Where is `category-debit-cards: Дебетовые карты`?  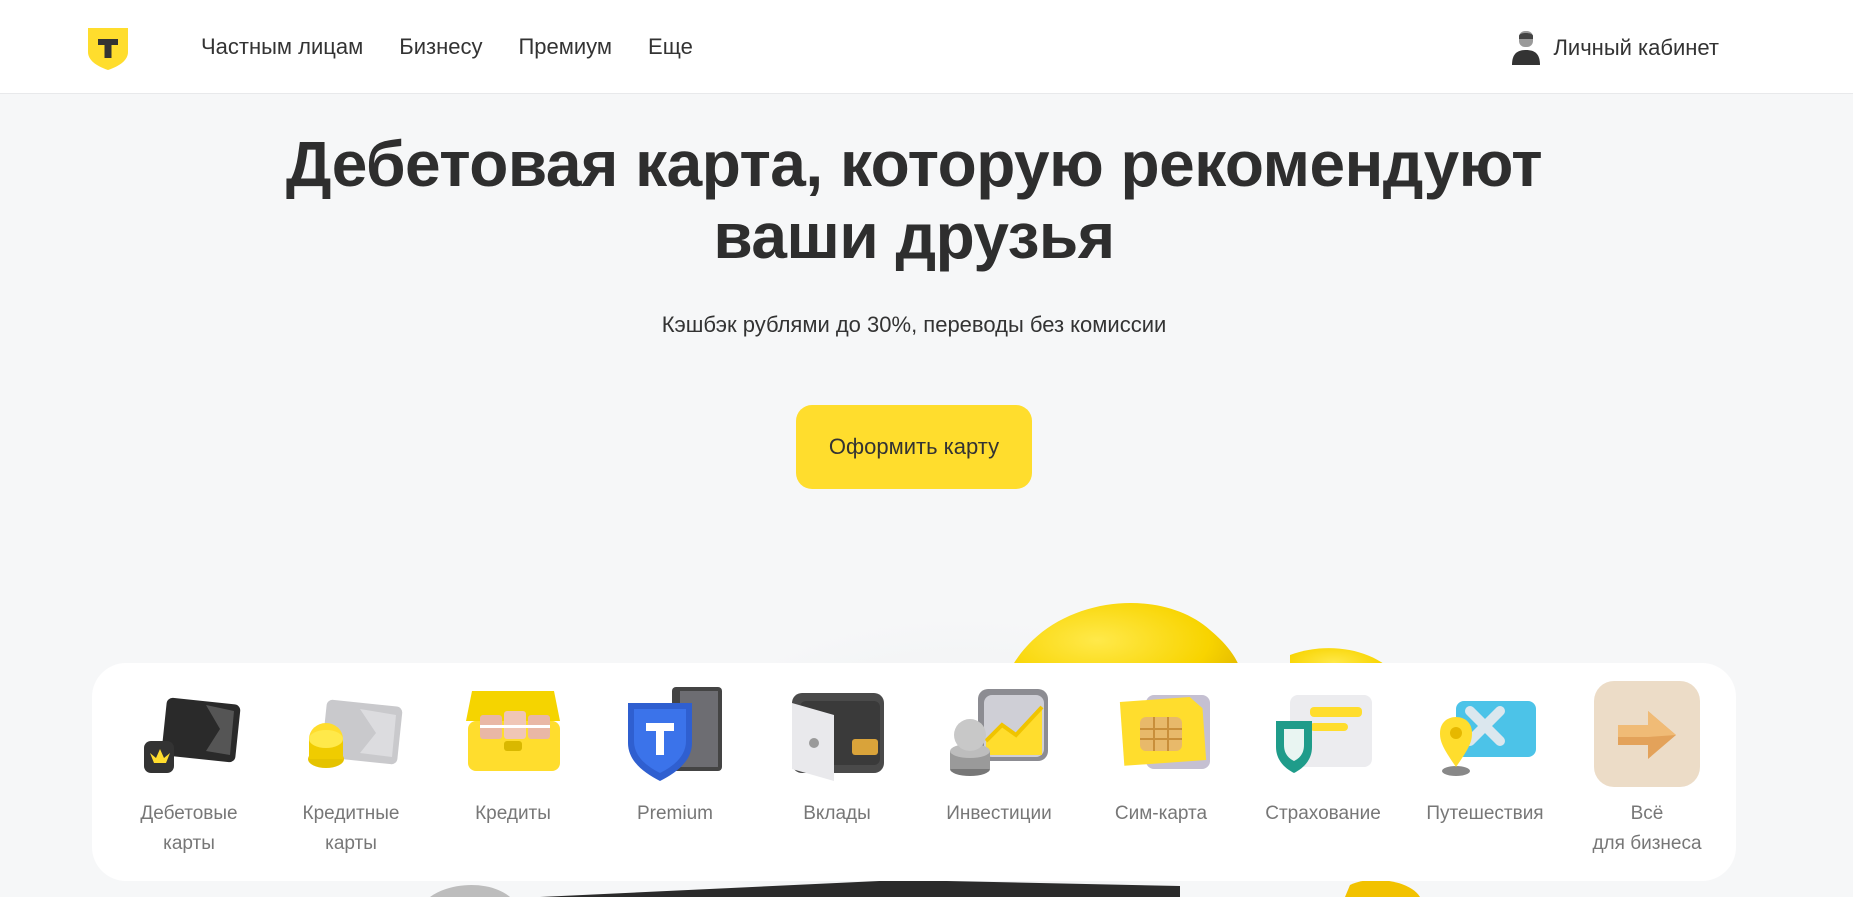
category-debit-cards: Дебетовые карты is located at coordinates (189, 770).